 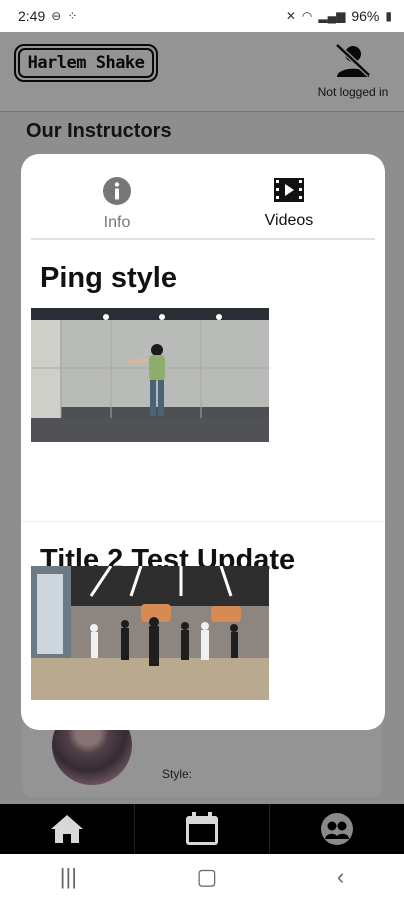 What do you see at coordinates (108, 278) in the screenshot?
I see `video-title: Ping style` at bounding box center [108, 278].